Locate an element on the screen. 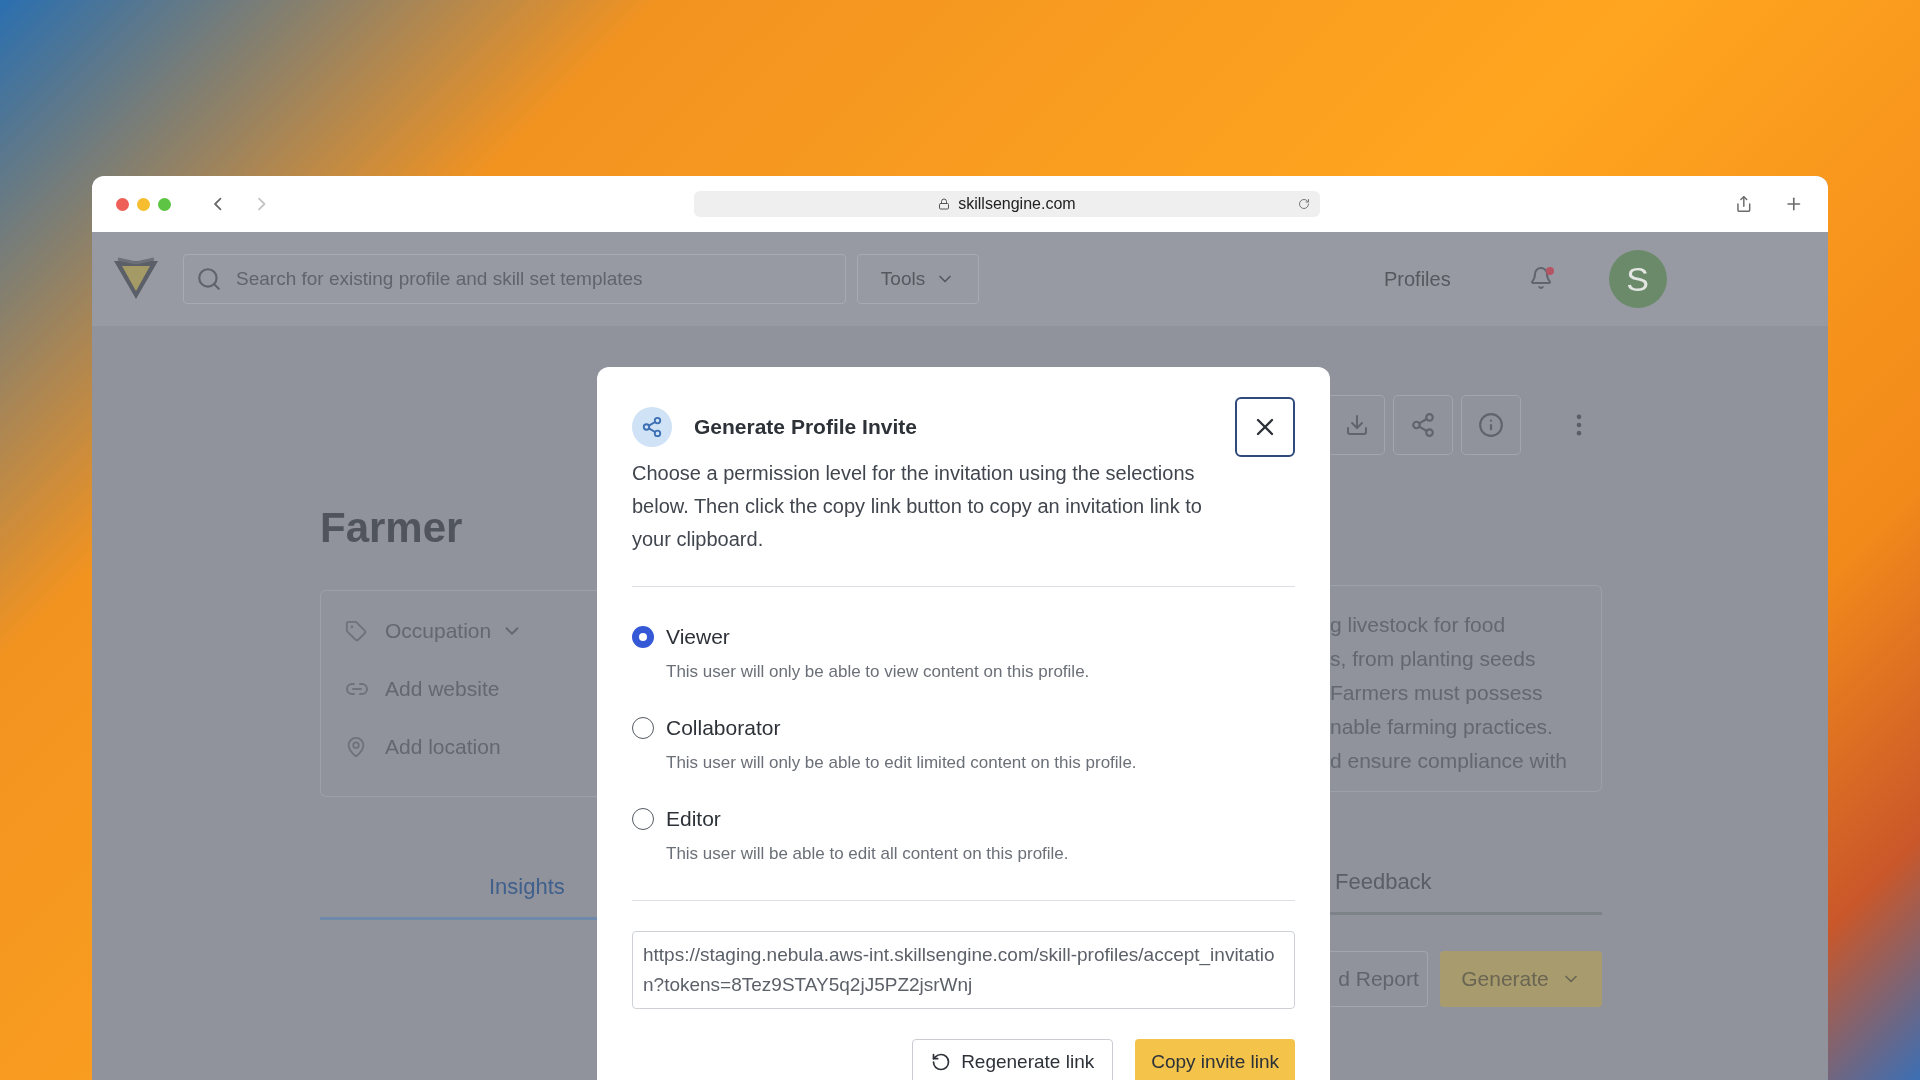  close-button is located at coordinates (1265, 427).